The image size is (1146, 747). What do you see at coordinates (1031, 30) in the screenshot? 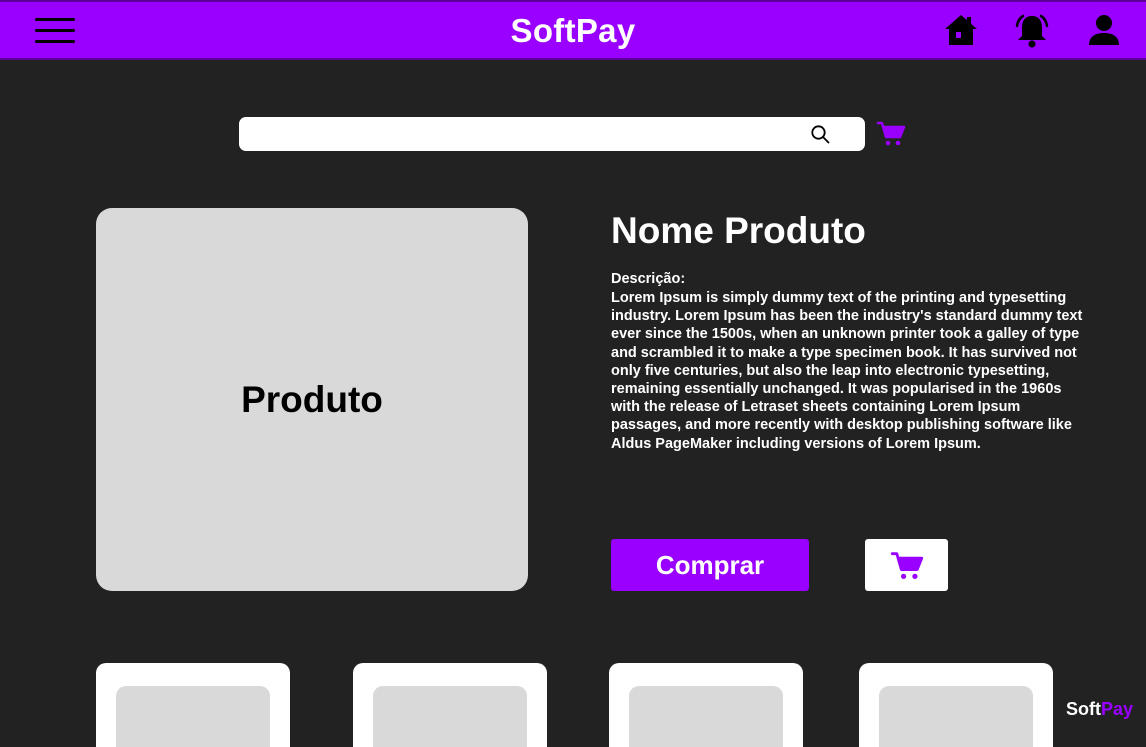
I see `bell-icon` at bounding box center [1031, 30].